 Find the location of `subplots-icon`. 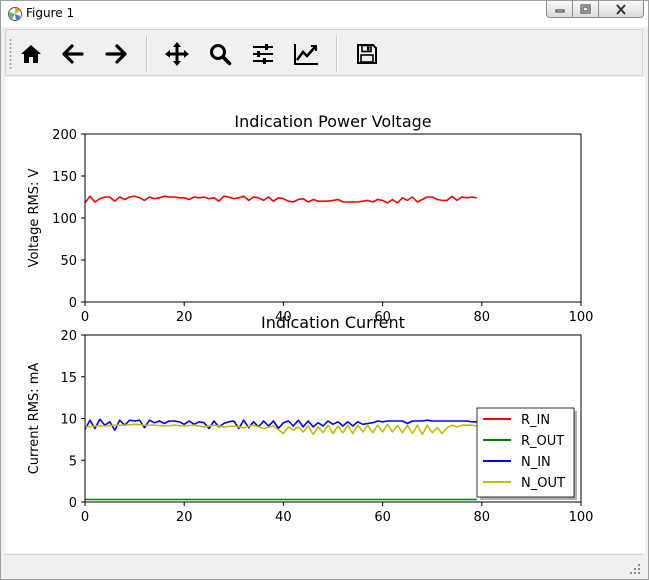

subplots-icon is located at coordinates (263, 54).